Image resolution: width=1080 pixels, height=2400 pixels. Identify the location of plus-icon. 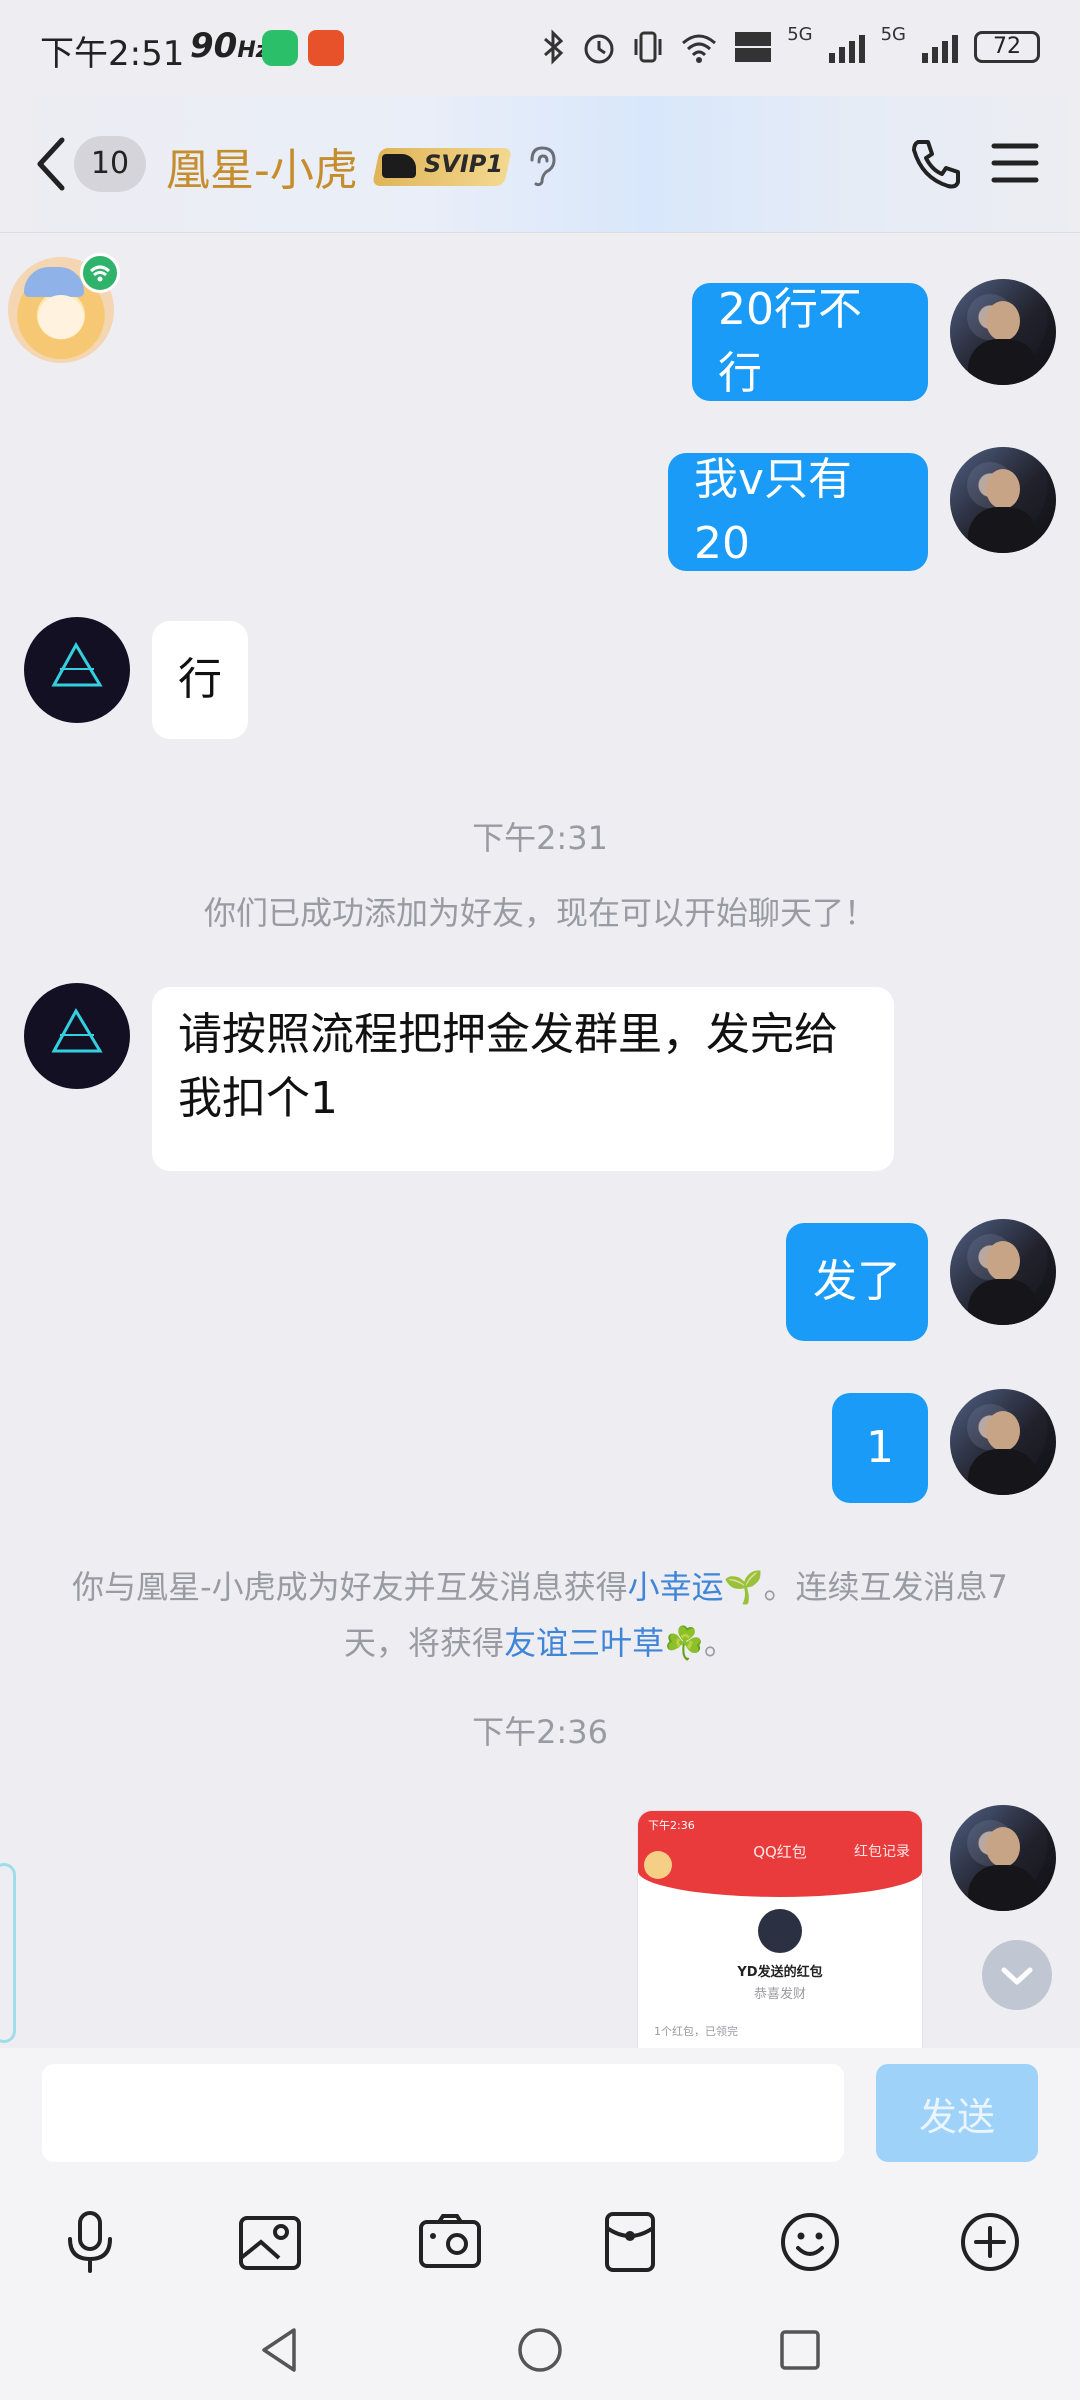
(990, 2242).